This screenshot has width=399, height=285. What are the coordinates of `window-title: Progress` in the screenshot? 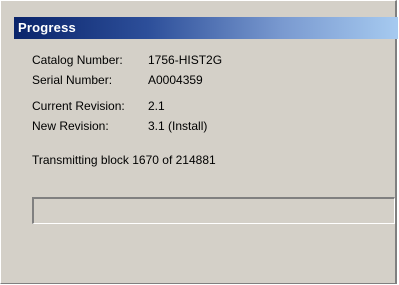 It's located at (47, 27).